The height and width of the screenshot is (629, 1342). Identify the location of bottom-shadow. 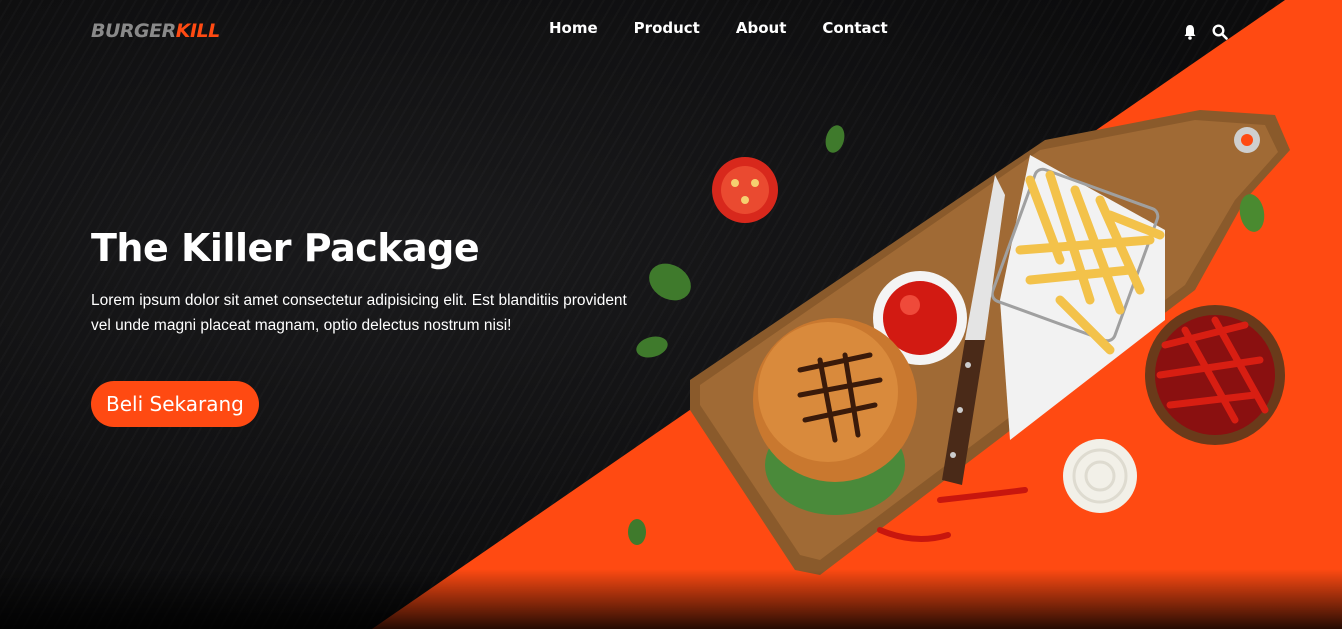
(671, 599).